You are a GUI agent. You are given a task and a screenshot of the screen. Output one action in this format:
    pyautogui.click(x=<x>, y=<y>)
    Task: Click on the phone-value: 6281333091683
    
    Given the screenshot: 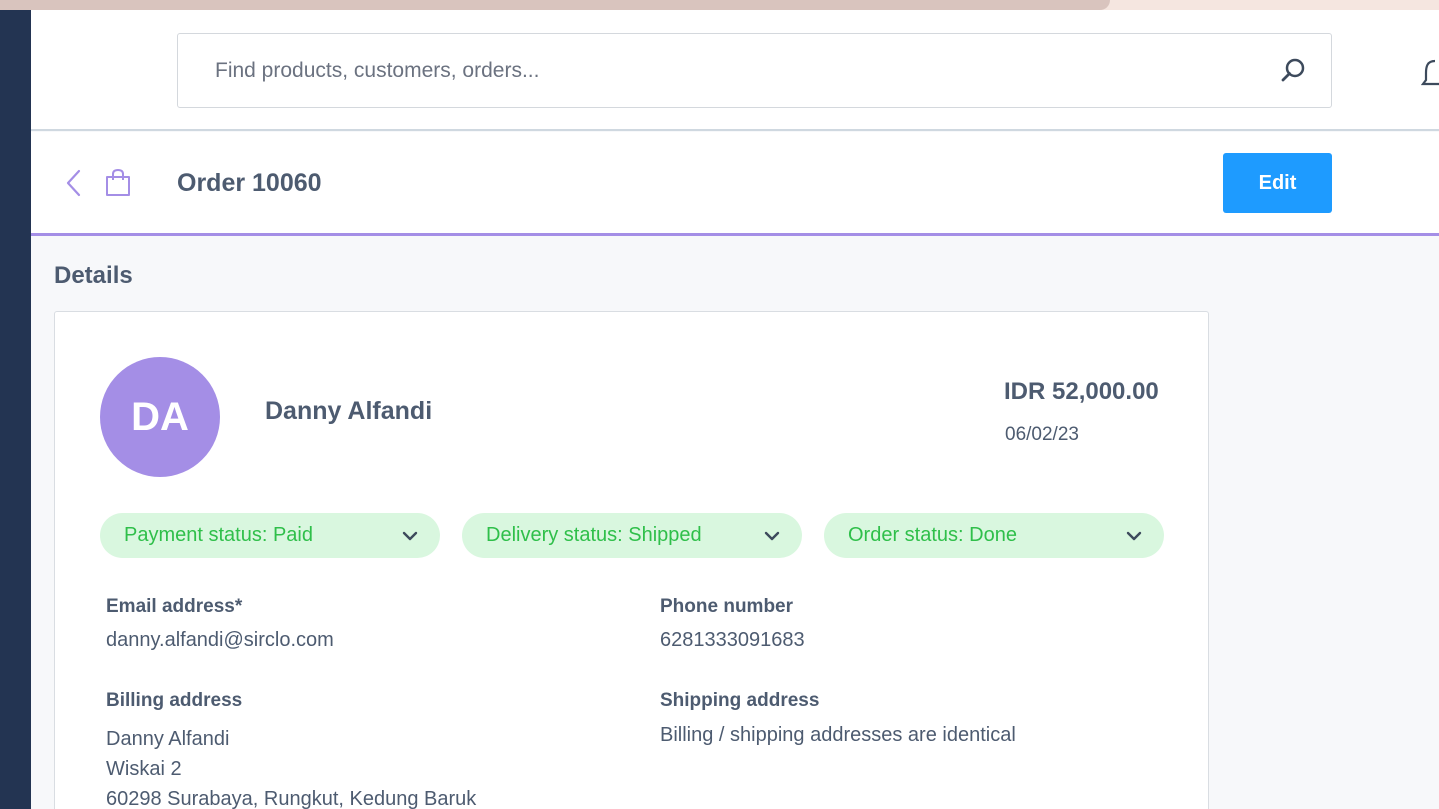 What is the action you would take?
    pyautogui.click(x=732, y=640)
    